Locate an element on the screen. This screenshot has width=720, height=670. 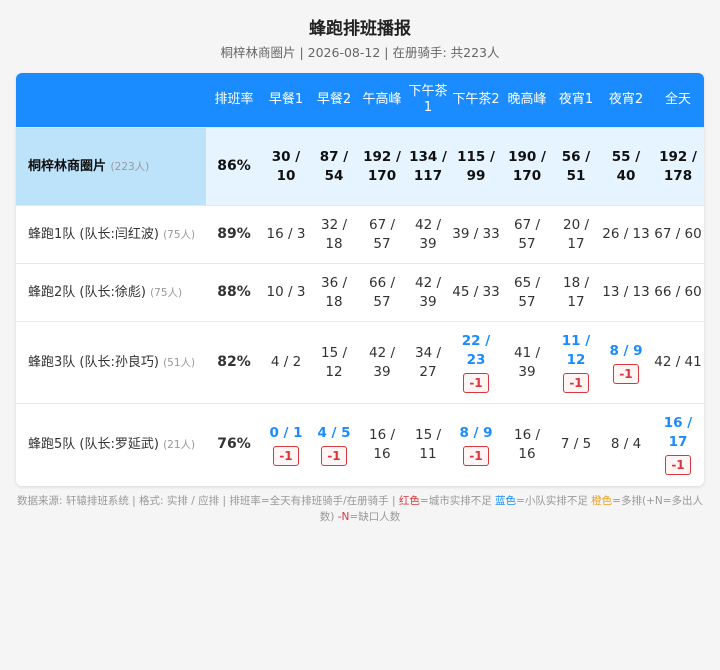
cell-value: 66 / 57 is located at coordinates (382, 292).